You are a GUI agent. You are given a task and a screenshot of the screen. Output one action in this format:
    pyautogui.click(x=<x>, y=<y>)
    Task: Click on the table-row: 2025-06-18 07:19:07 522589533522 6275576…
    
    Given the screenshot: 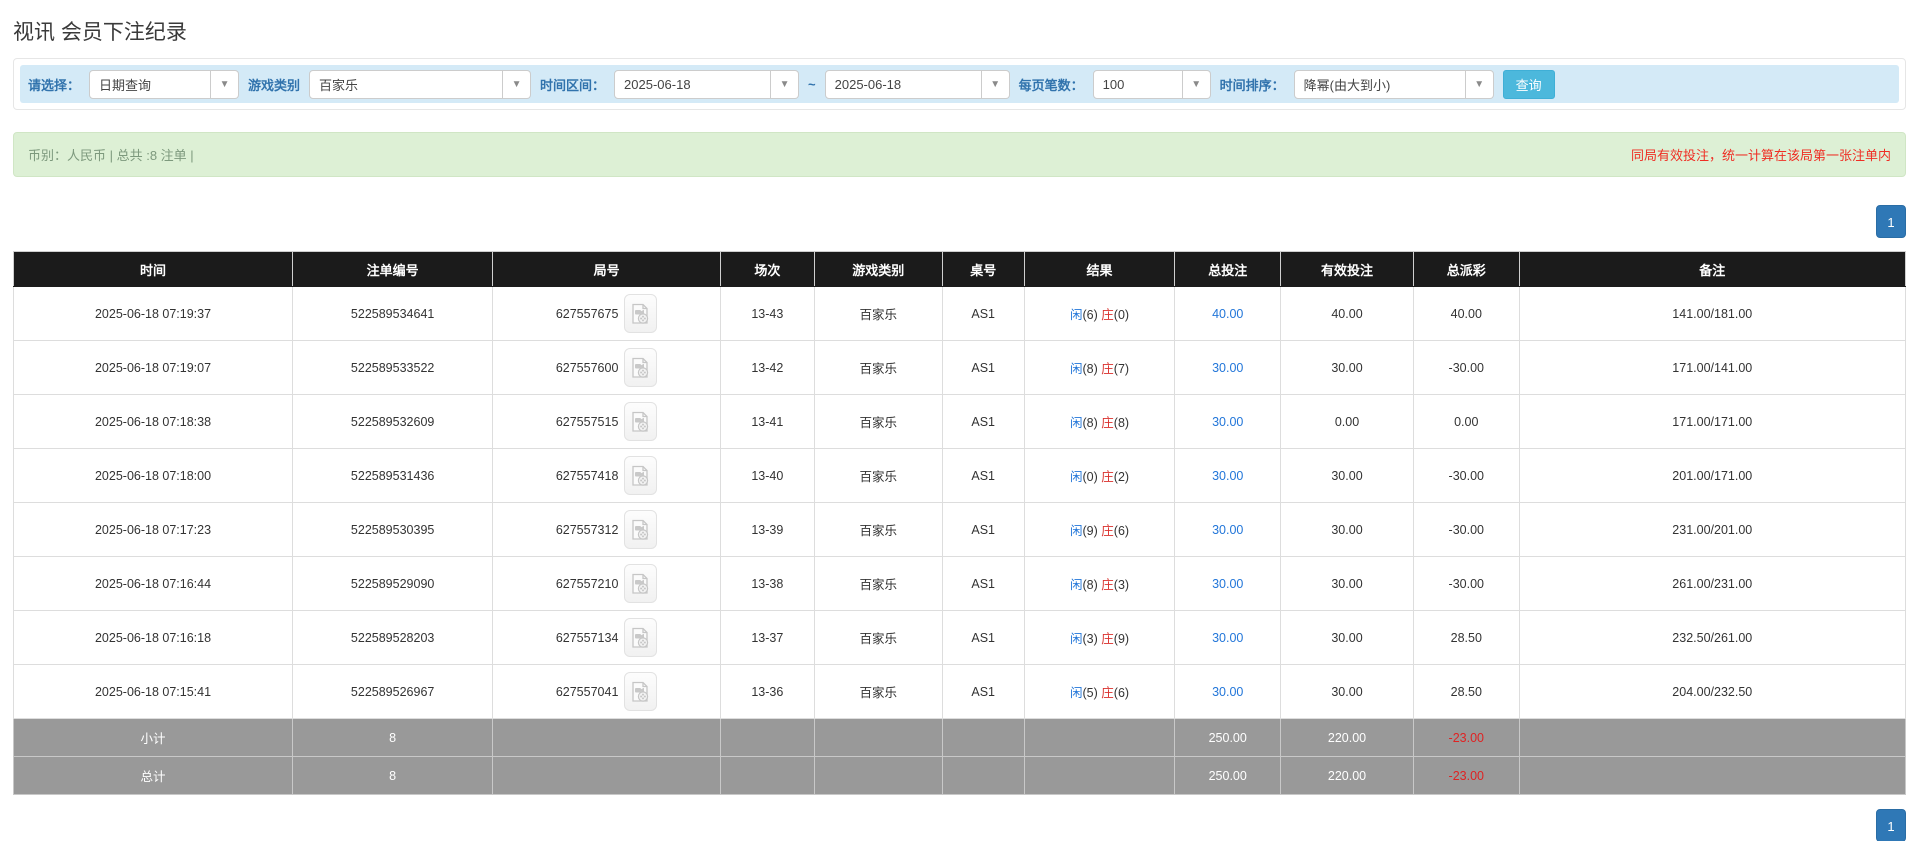 What is the action you would take?
    pyautogui.click(x=959, y=367)
    